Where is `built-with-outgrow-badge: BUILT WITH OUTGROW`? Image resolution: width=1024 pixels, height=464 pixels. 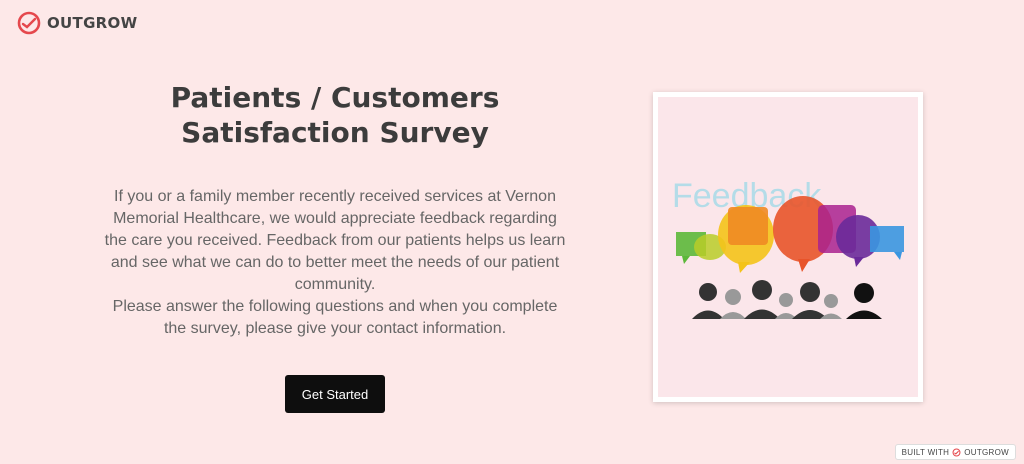
built-with-outgrow-badge: BUILT WITH OUTGROW is located at coordinates (955, 452).